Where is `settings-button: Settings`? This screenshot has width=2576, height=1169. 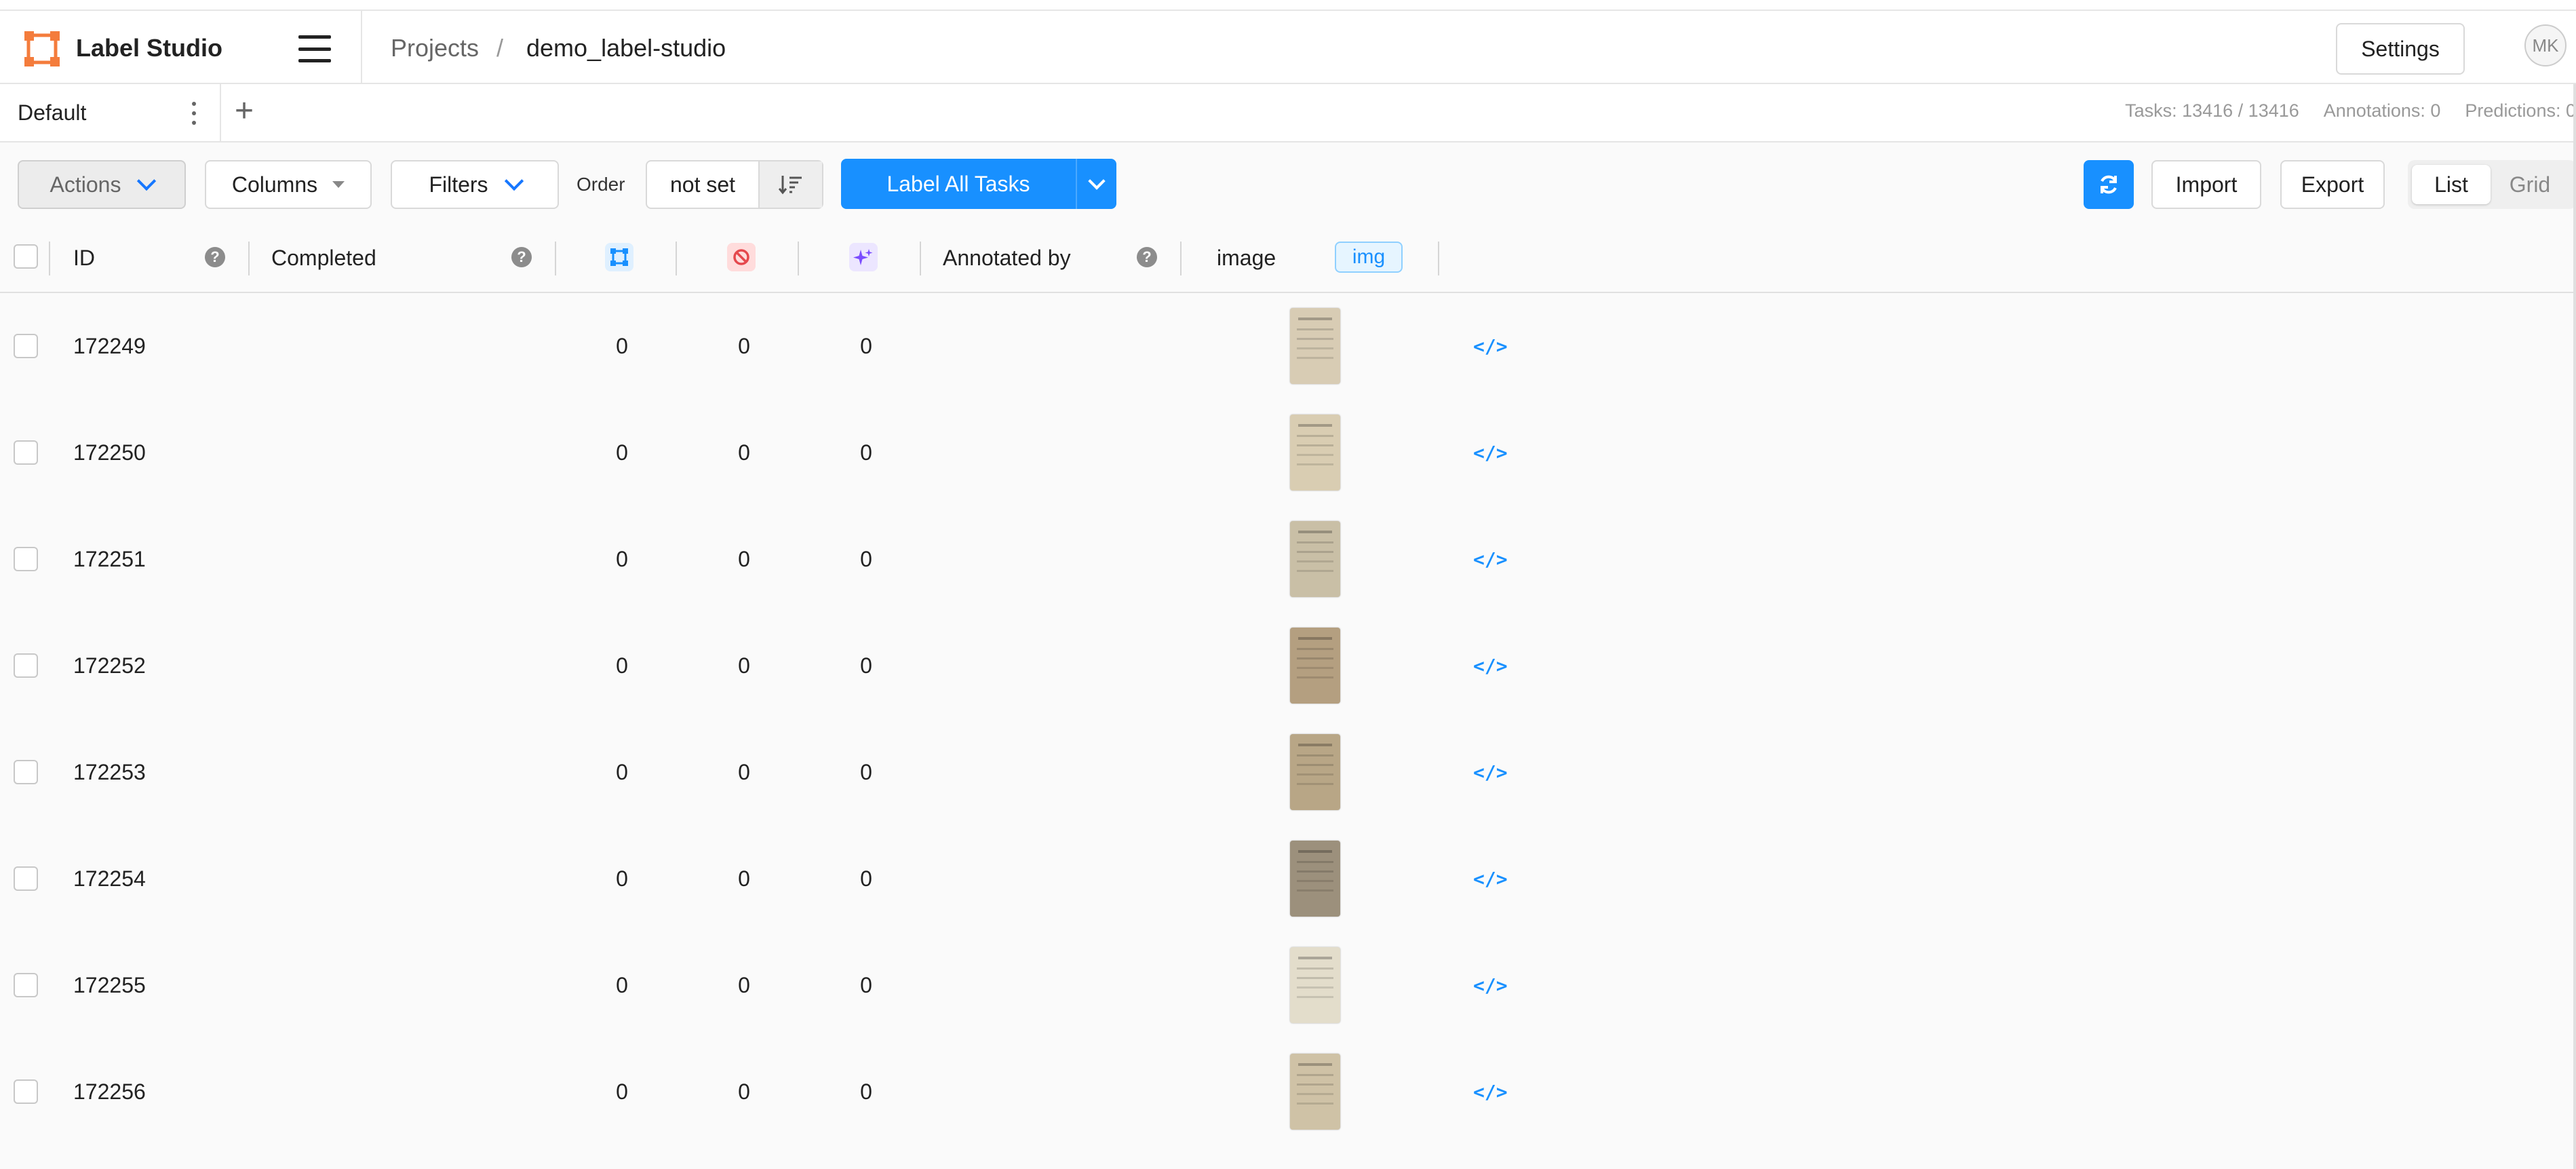
settings-button: Settings is located at coordinates (2400, 49).